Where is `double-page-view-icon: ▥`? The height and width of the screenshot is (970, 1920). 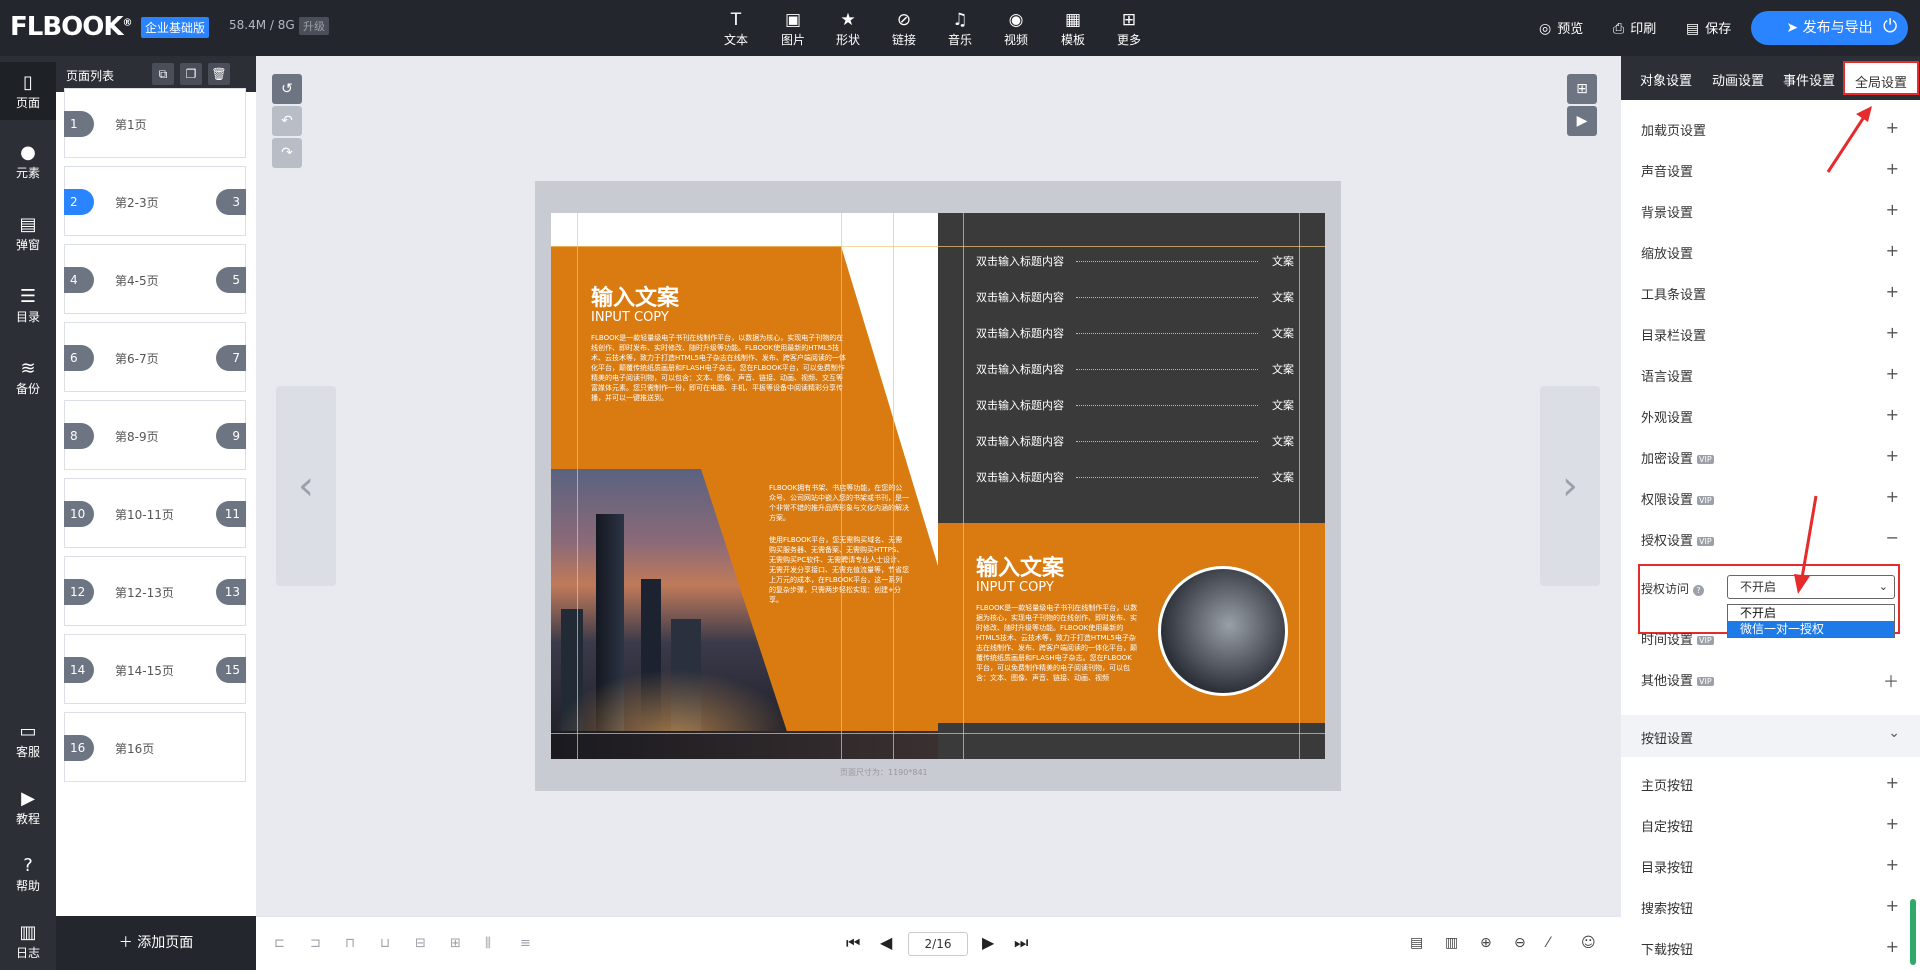
double-page-view-icon: ▥ is located at coordinates (1451, 943).